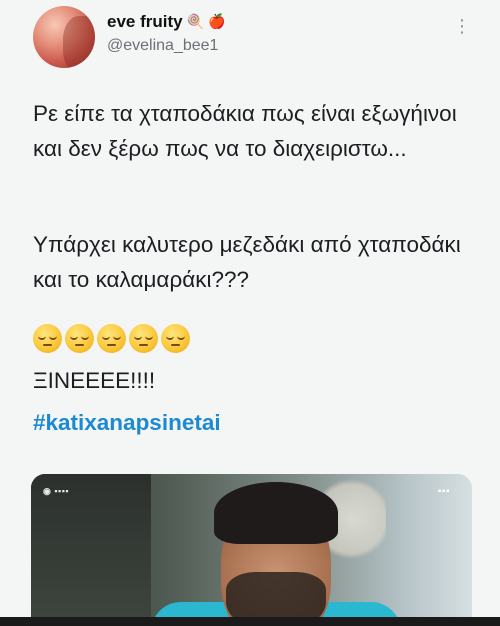 The height and width of the screenshot is (626, 500). I want to click on avatar, so click(64, 37).